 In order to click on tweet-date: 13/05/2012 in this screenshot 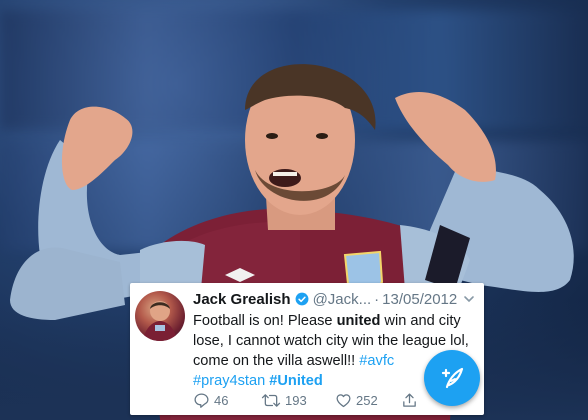, I will do `click(419, 299)`.